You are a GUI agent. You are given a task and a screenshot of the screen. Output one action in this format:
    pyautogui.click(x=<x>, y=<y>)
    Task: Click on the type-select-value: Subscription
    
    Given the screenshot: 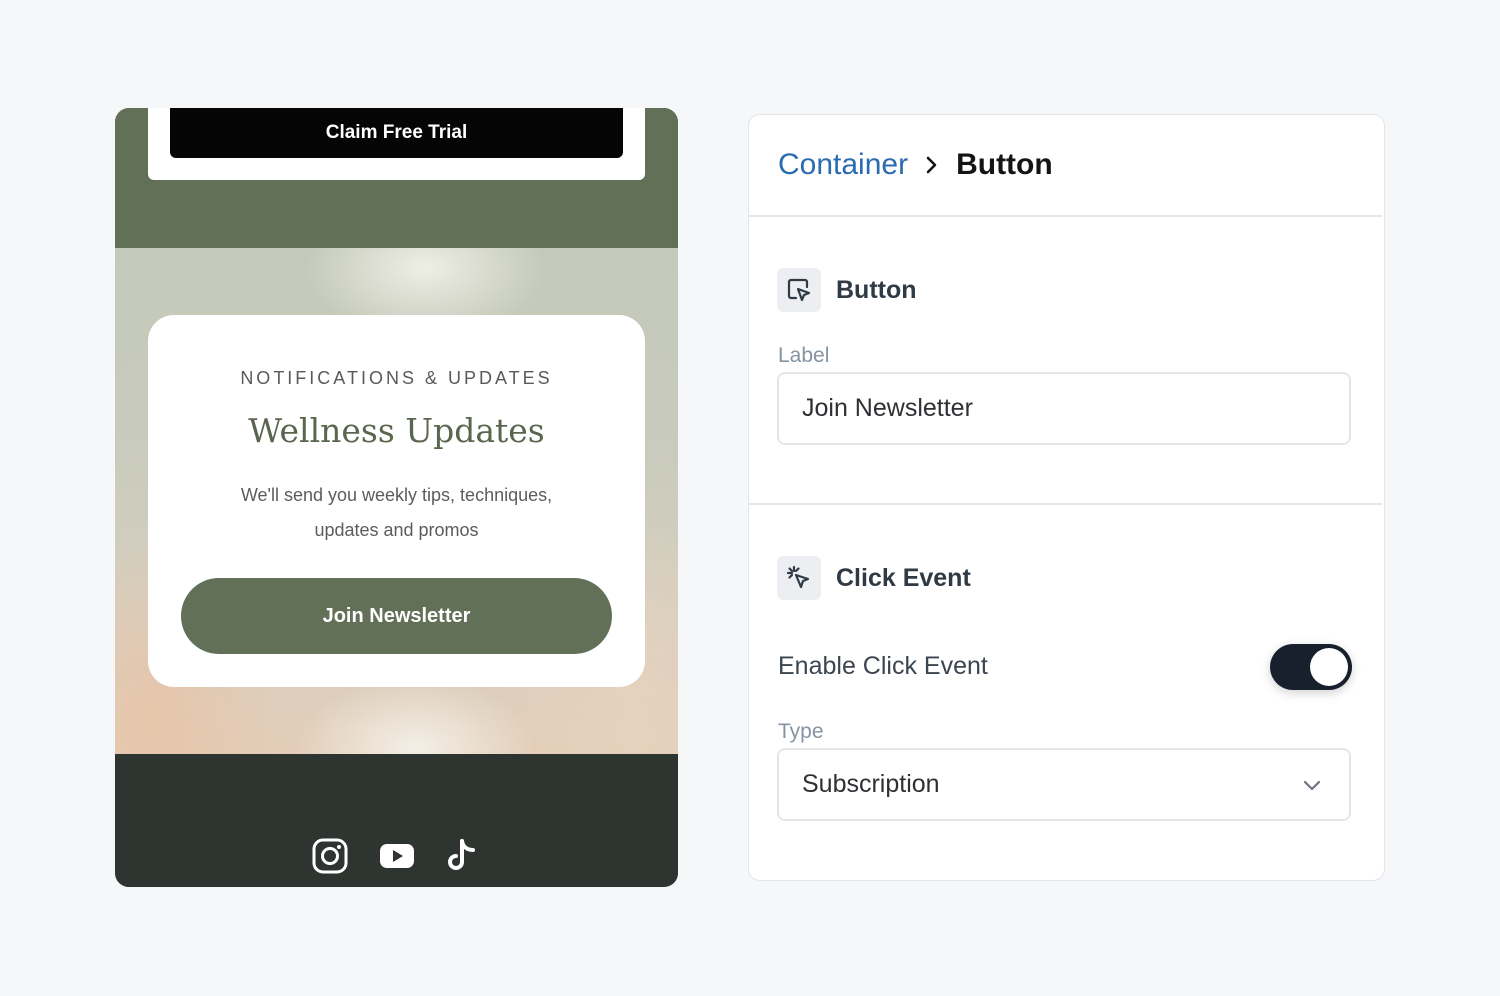 What is the action you would take?
    pyautogui.click(x=871, y=784)
    